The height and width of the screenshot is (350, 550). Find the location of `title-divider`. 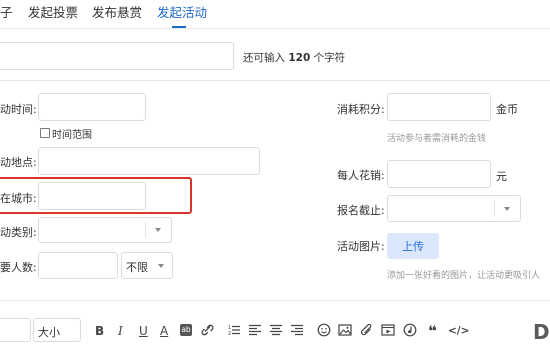

title-divider is located at coordinates (275, 80).